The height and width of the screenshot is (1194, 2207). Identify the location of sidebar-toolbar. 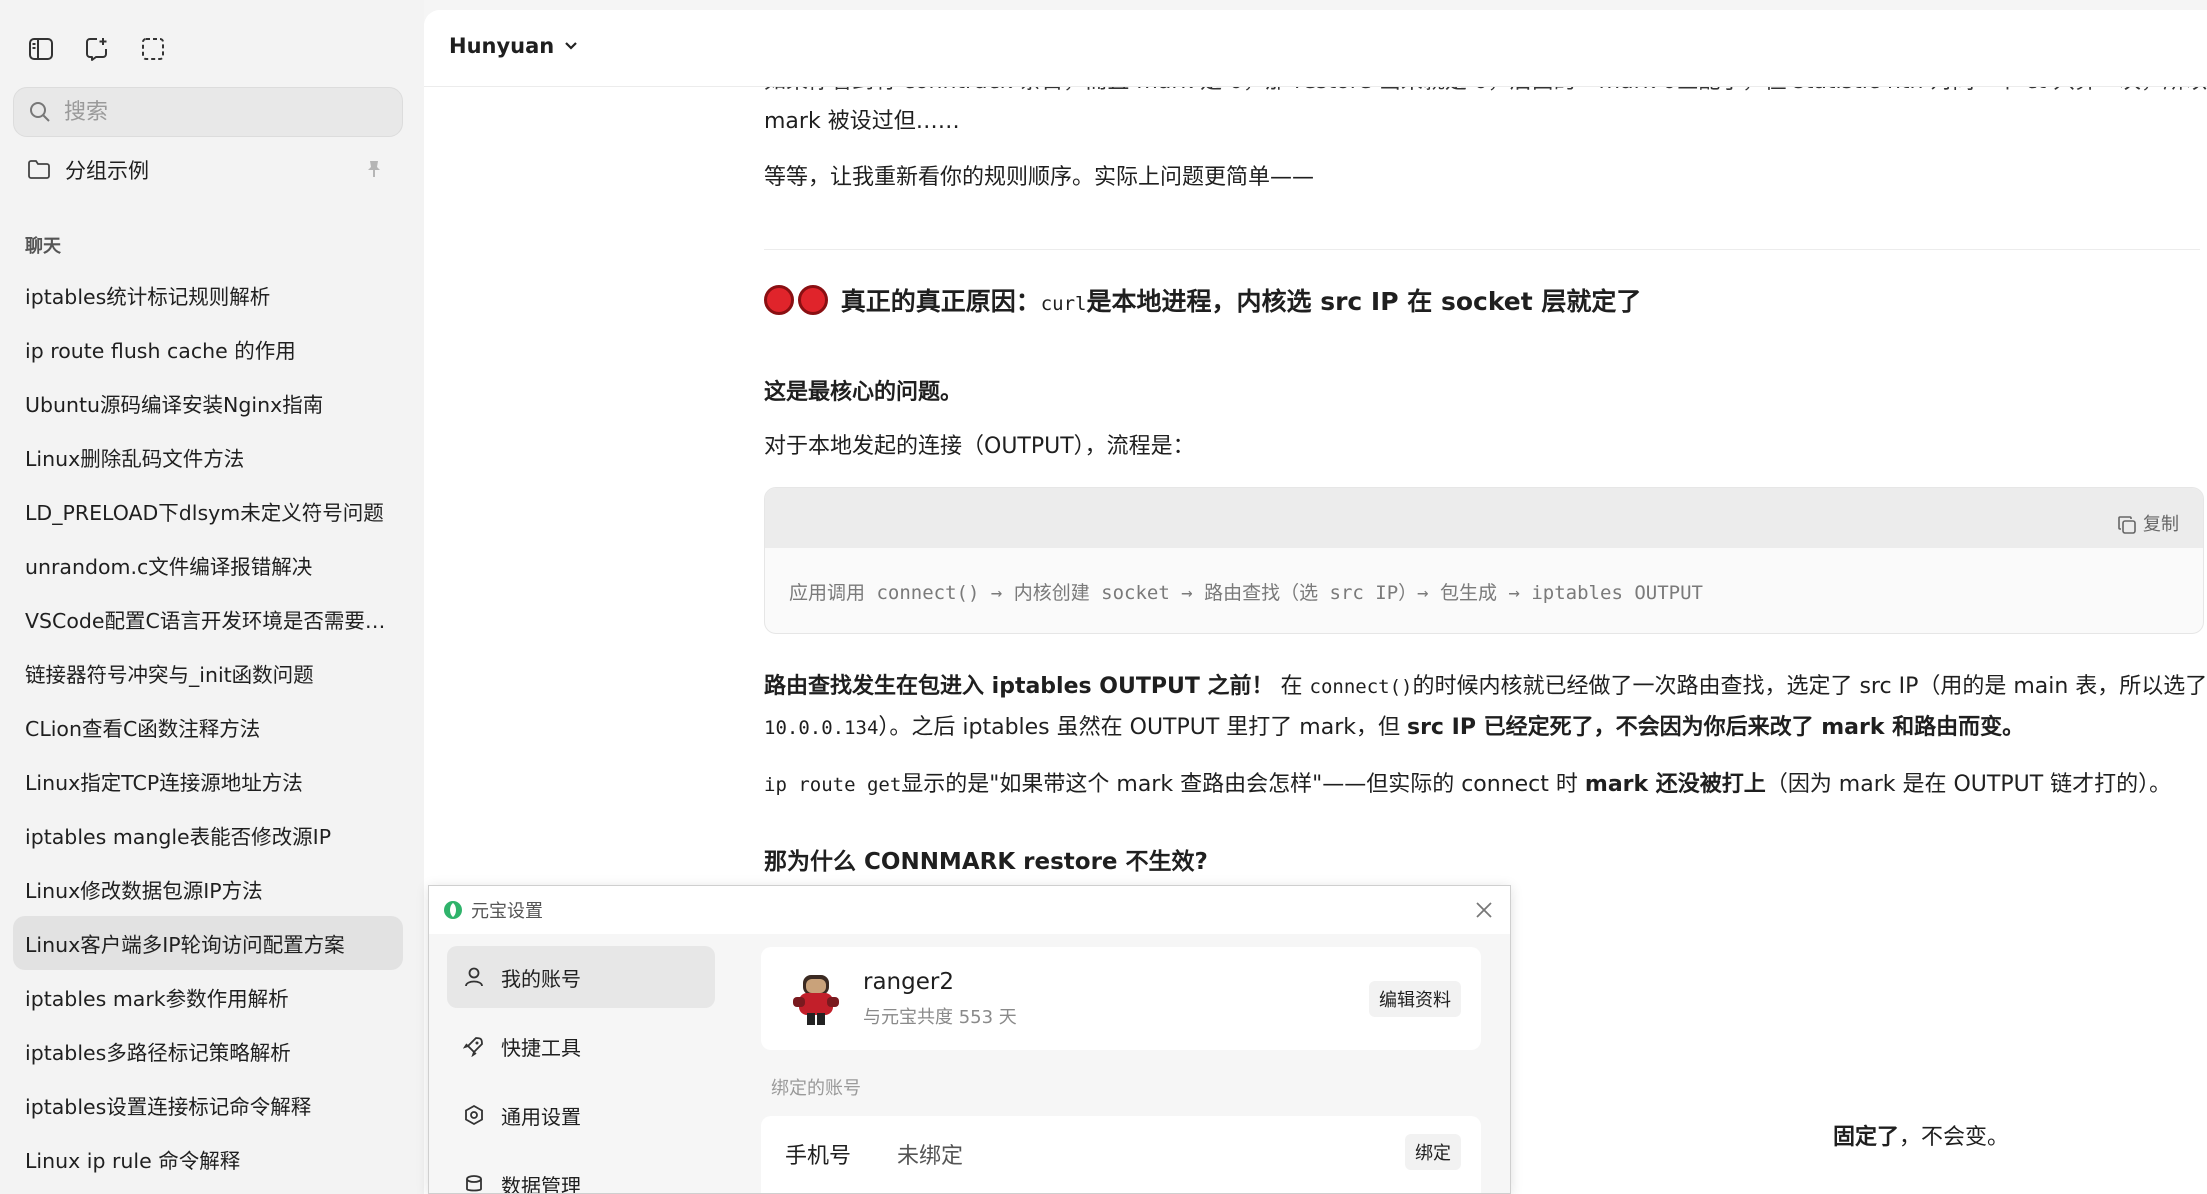
(97, 49).